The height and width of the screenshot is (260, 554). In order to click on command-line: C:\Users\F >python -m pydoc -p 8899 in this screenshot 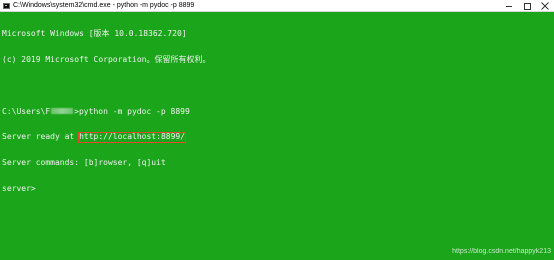, I will do `click(277, 111)`.